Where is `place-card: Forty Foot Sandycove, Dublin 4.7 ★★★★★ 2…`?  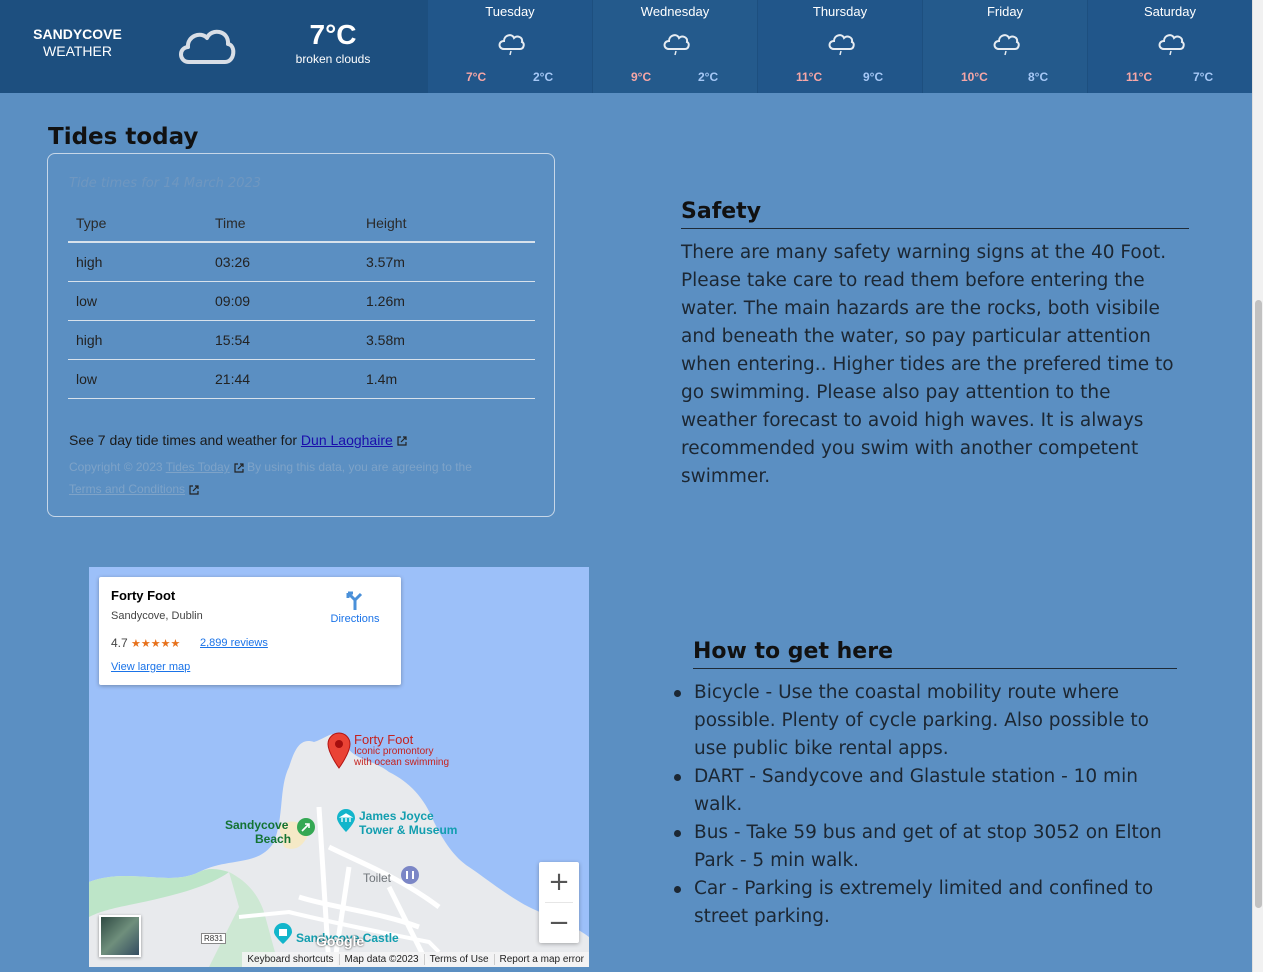
place-card: Forty Foot Sandycove, Dublin 4.7 ★★★★★ 2… is located at coordinates (250, 631).